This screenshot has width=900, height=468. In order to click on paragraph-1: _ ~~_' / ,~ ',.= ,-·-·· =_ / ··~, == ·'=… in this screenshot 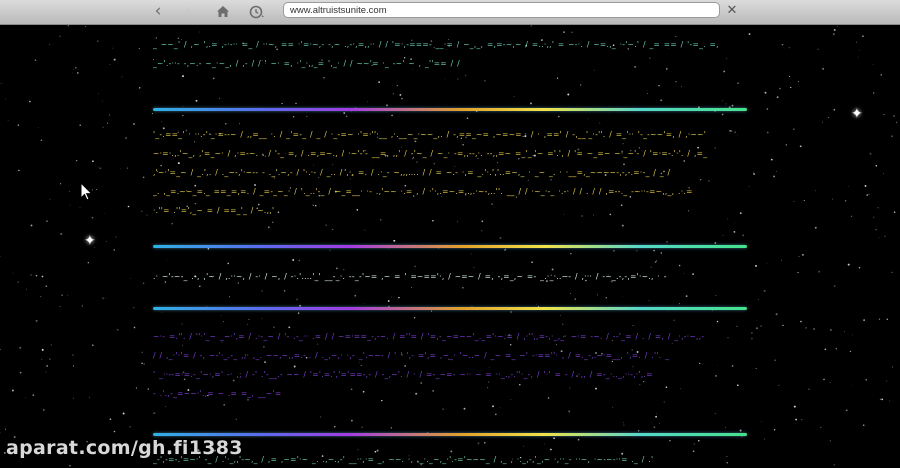, I will do `click(448, 57)`.